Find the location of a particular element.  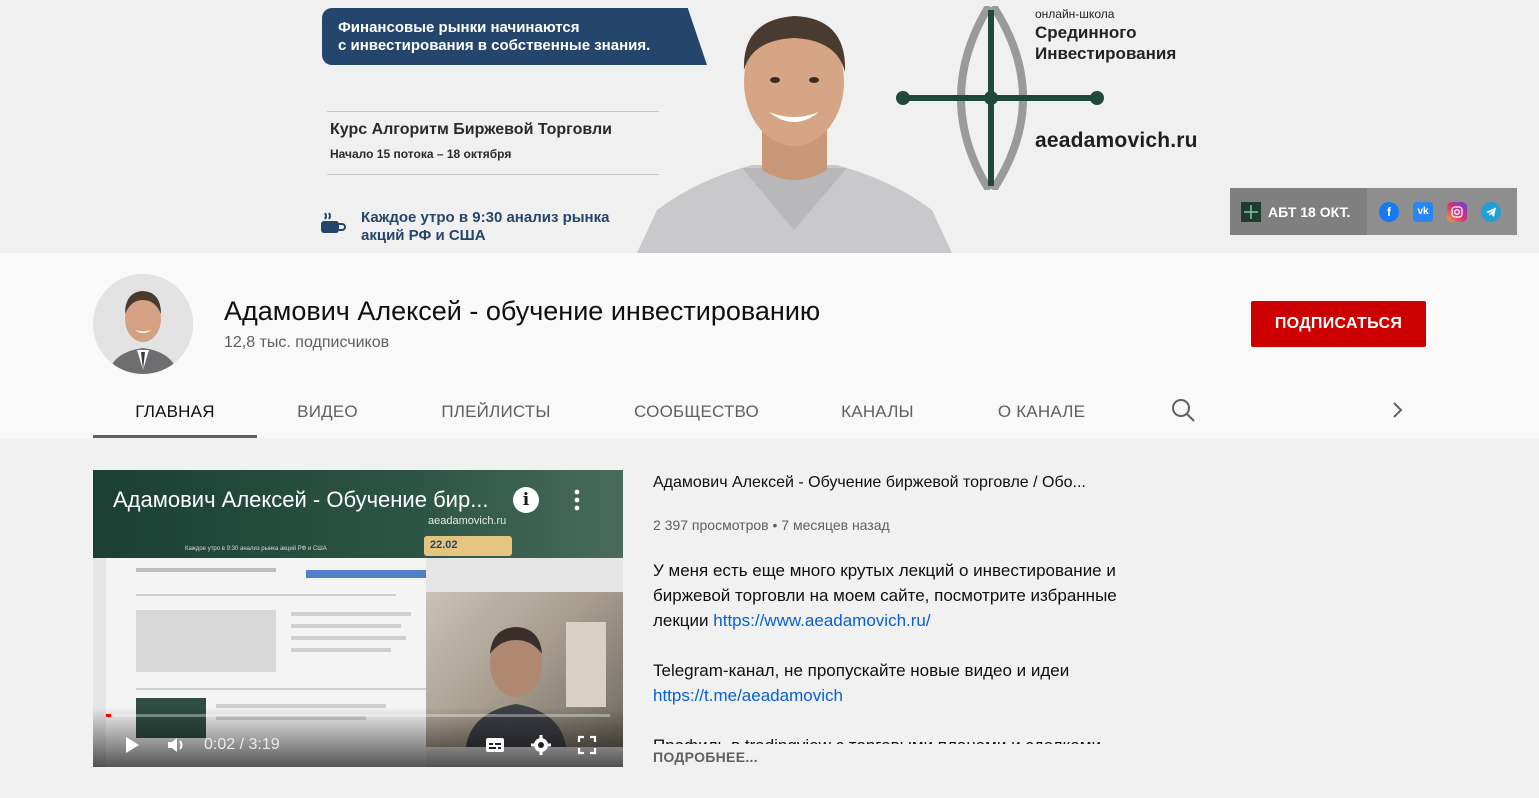

telegram-link: https://t.me/aeadamovich is located at coordinates (748, 695).